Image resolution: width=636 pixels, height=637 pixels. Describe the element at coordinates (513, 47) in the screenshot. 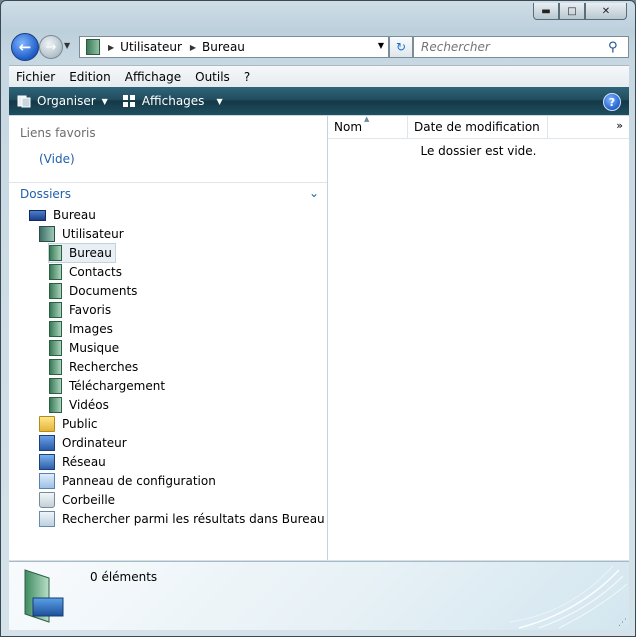

I see `search-input` at that location.